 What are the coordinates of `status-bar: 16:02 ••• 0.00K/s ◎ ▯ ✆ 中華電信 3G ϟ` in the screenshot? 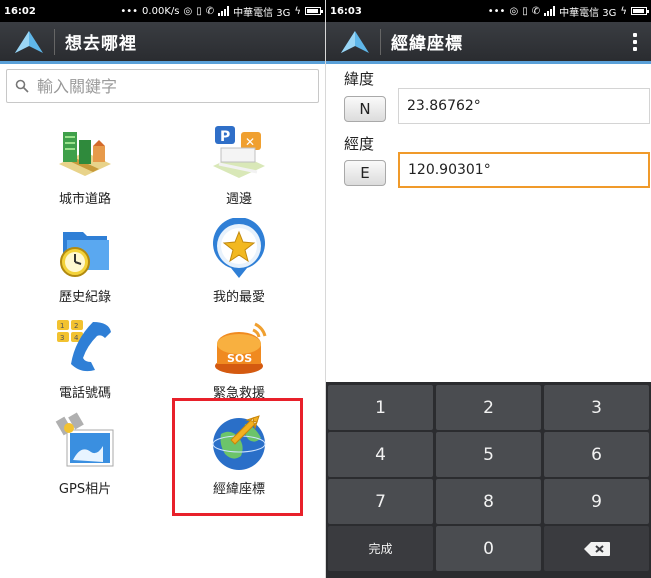 It's located at (162, 11).